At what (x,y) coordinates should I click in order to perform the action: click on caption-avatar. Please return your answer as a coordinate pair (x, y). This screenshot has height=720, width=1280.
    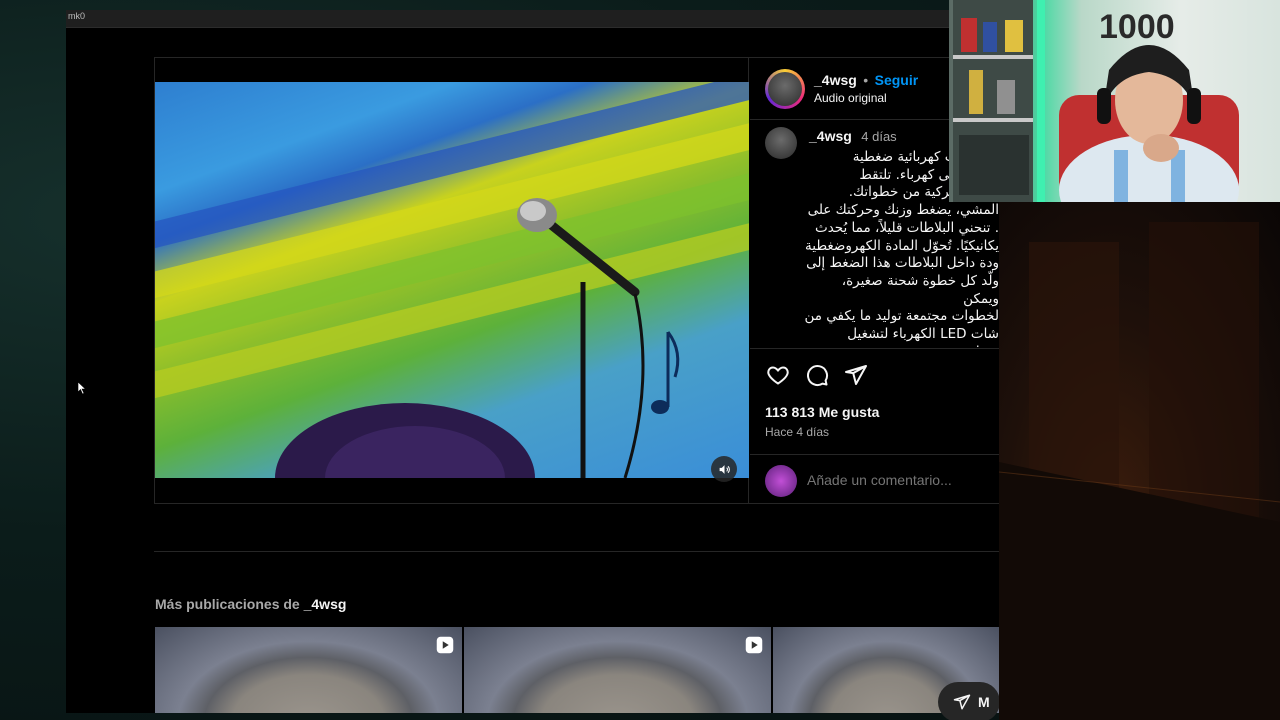
    Looking at the image, I should click on (781, 143).